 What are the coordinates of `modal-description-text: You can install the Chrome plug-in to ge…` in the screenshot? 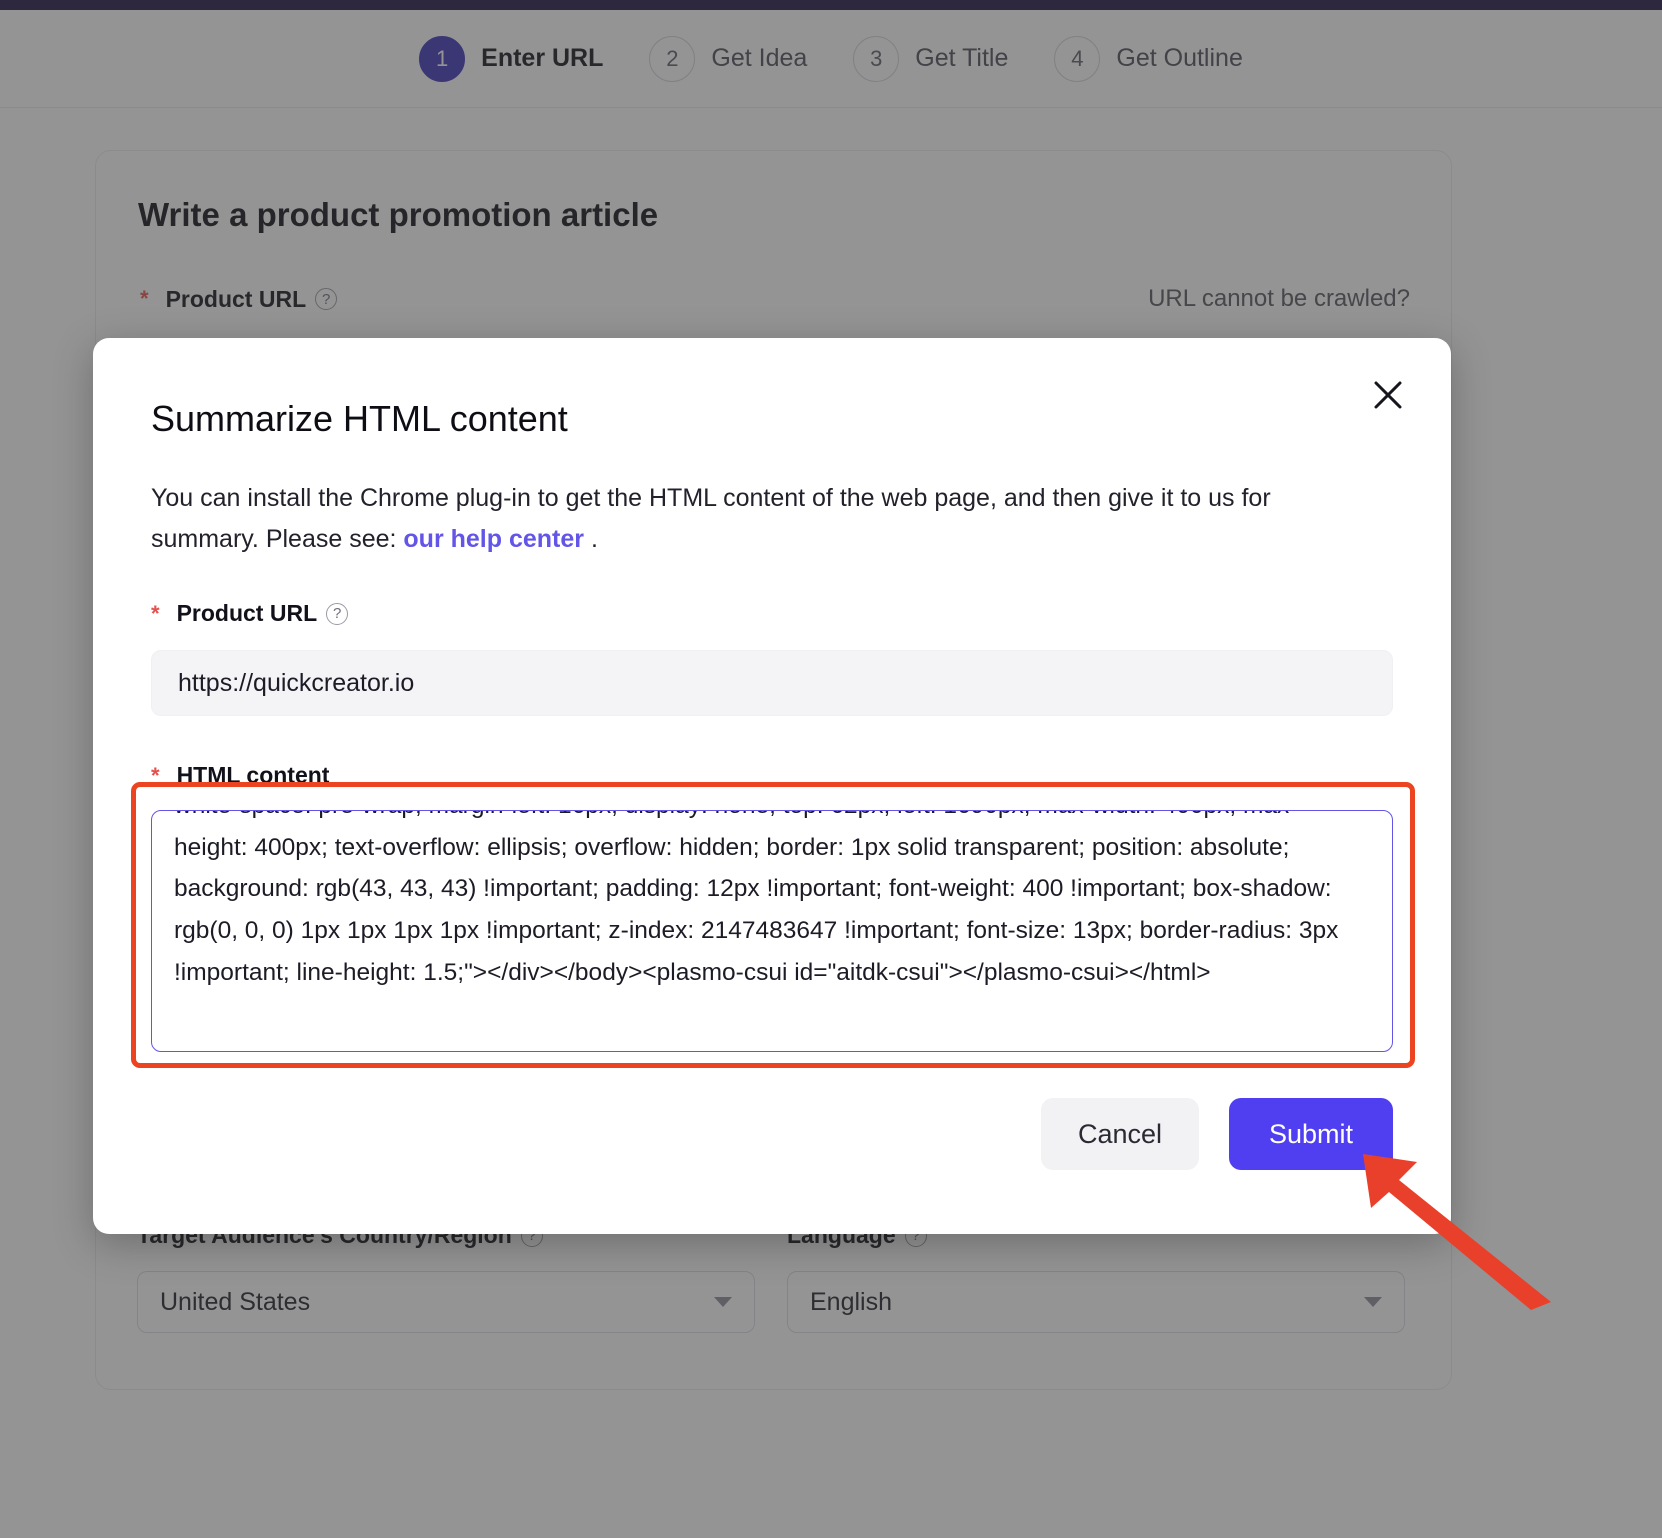 It's located at (711, 519).